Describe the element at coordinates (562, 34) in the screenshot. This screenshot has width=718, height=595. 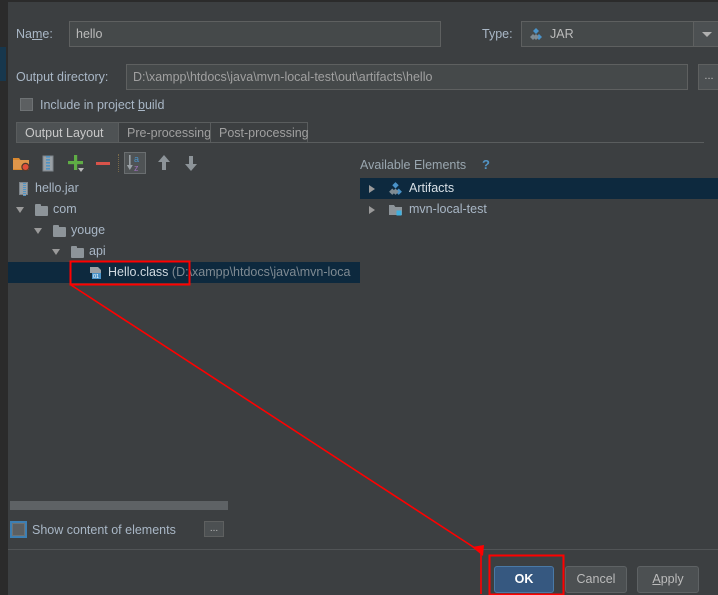
I see `type-combobox-value: JAR` at that location.